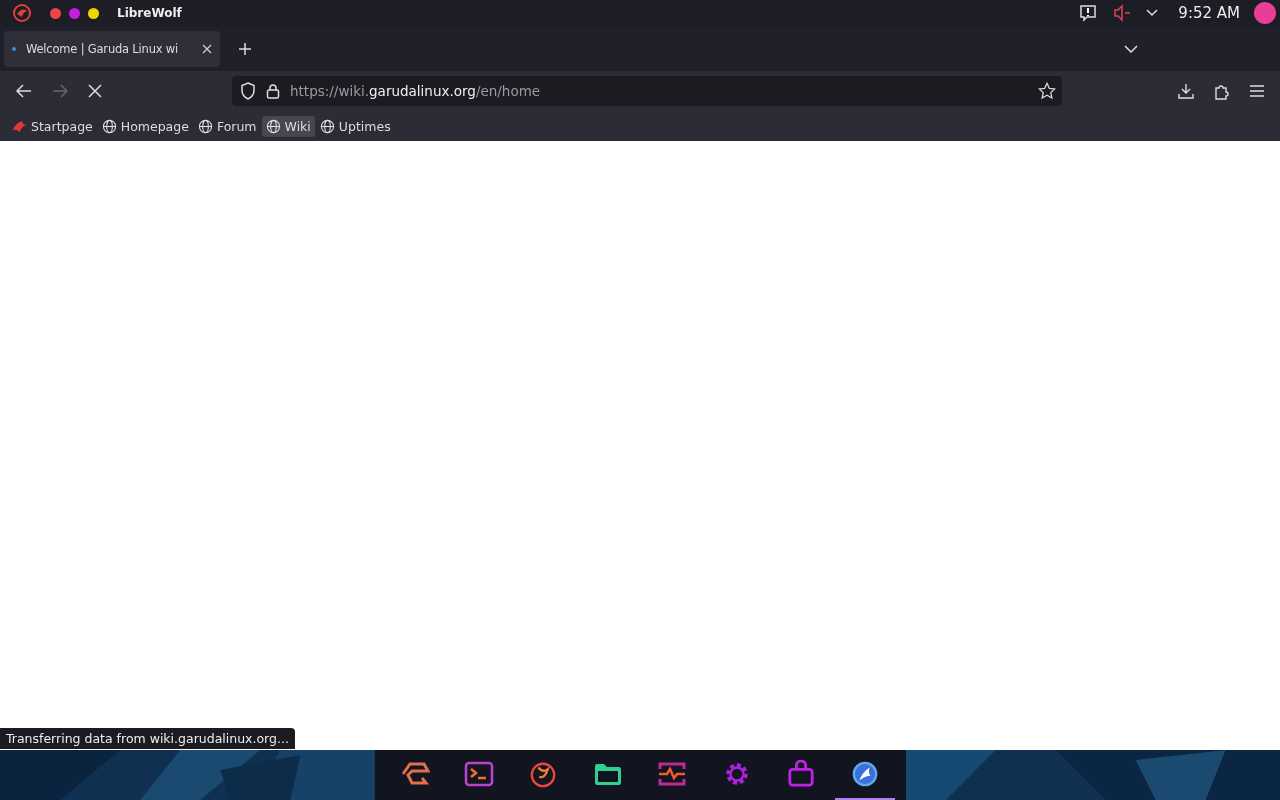  I want to click on new-tab-icon, so click(245, 48).